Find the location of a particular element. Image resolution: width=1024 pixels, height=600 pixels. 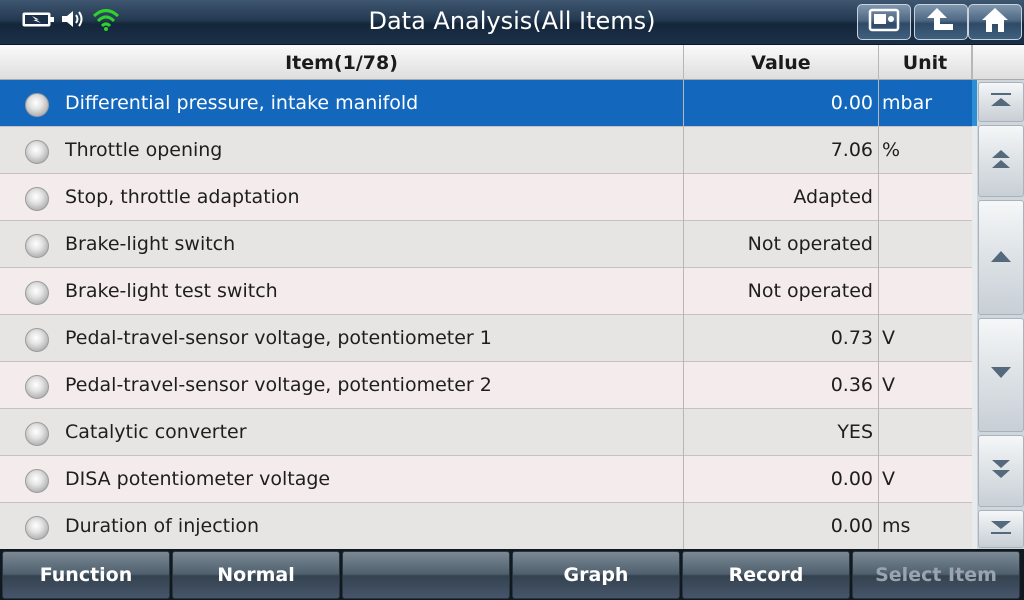

item-value: Adapted is located at coordinates (833, 197).